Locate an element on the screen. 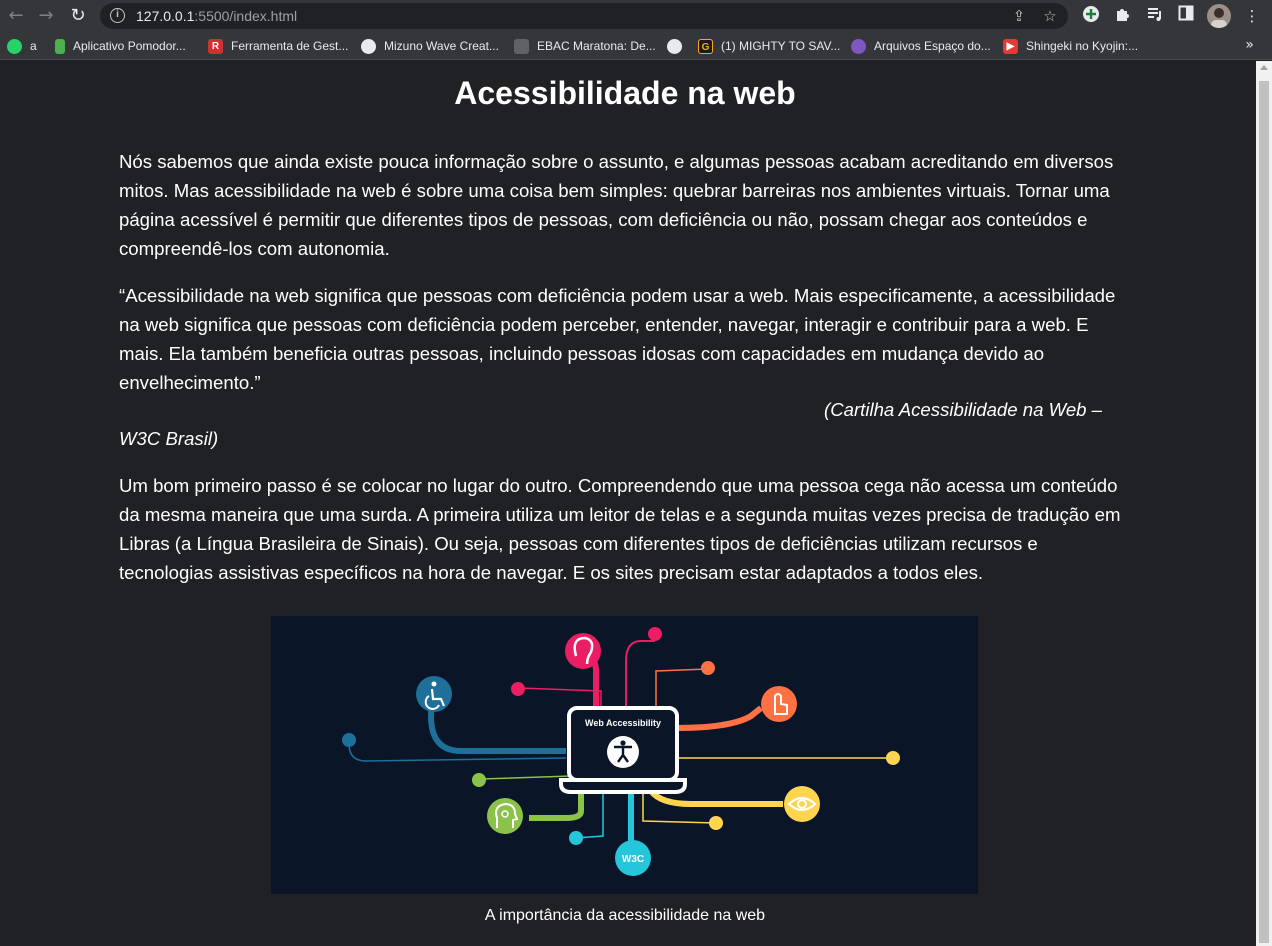 This screenshot has height=946, width=1272. pink-thin-connector is located at coordinates (640, 675).